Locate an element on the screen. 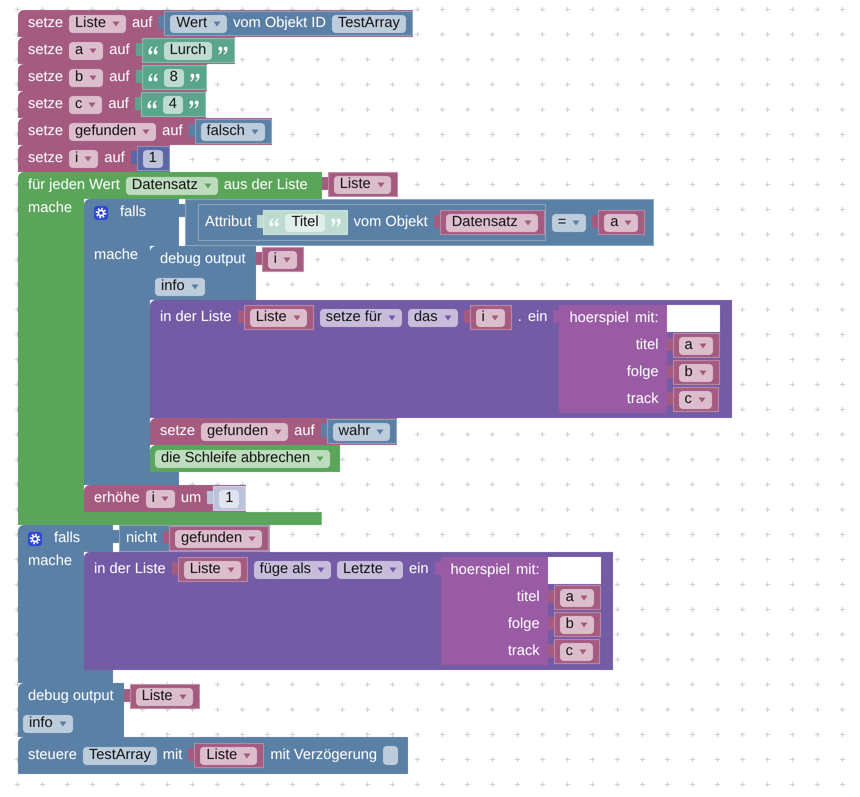 This screenshot has width=860, height=797. open-quote-icon is located at coordinates (151, 104).